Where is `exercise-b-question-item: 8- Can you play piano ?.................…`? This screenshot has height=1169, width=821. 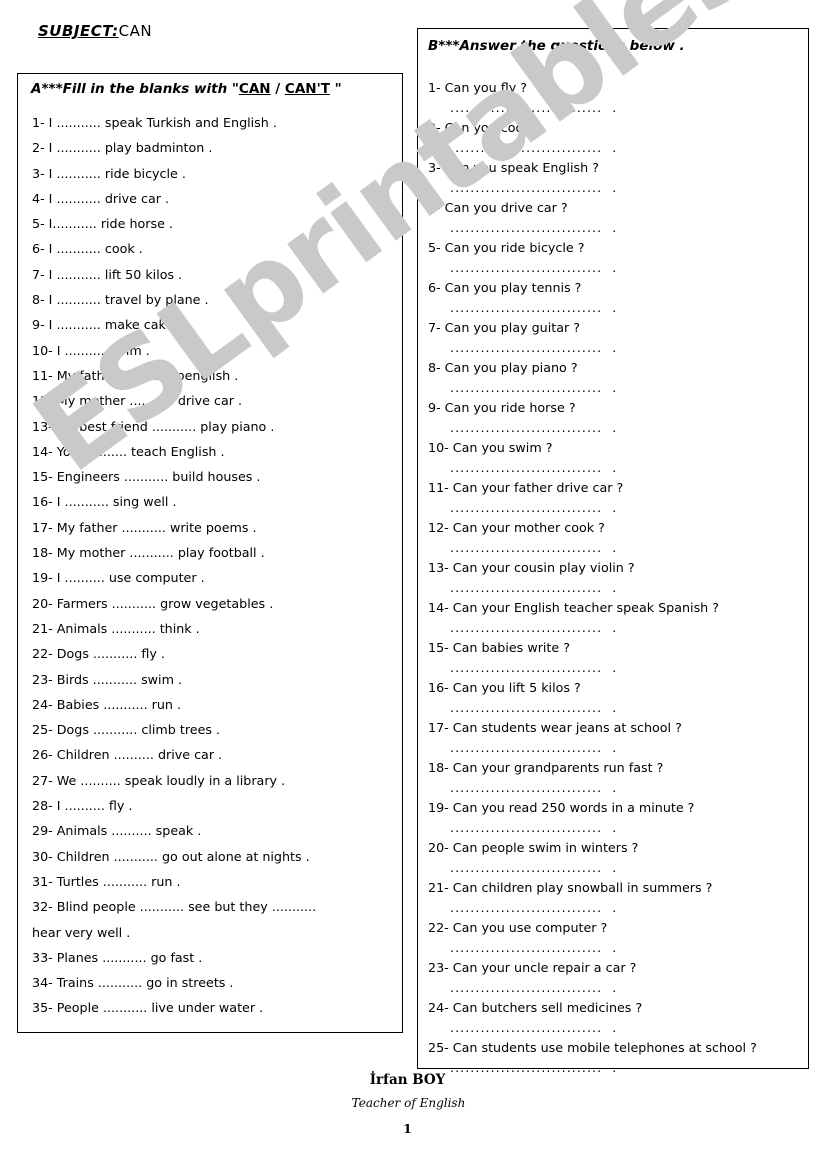
exercise-b-question-item: 8- Can you play piano ?.................… is located at coordinates (615, 377).